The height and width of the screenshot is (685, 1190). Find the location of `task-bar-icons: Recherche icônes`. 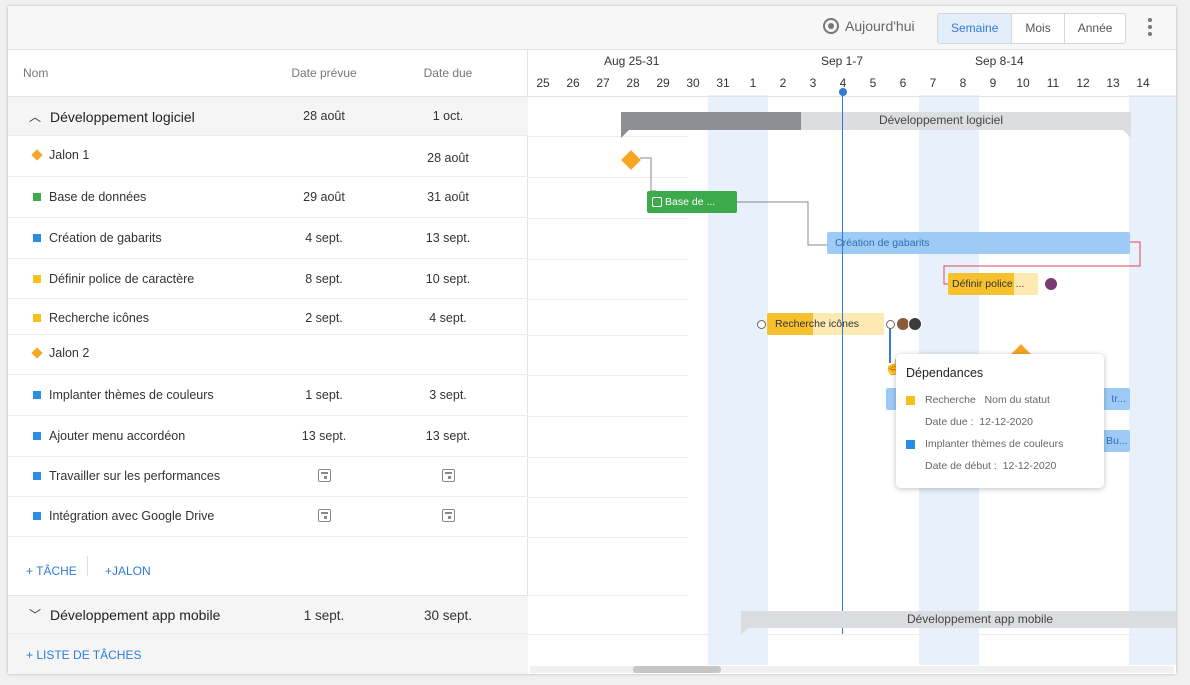

task-bar-icons: Recherche icônes is located at coordinates (825, 324).